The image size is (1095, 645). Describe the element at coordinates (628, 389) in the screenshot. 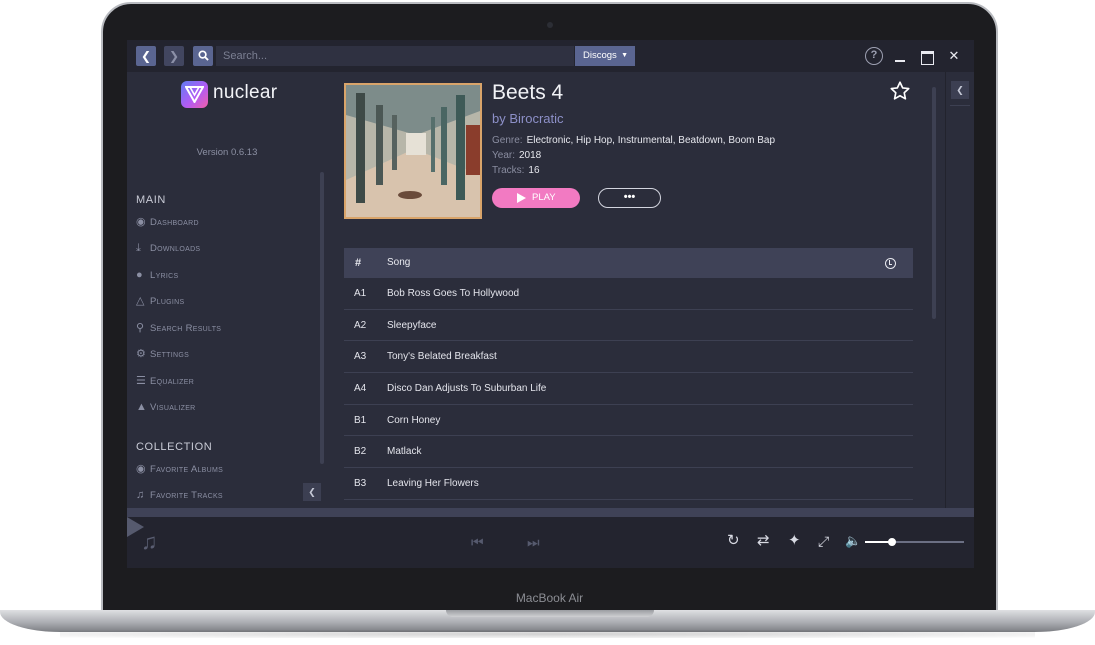

I see `table-row: A4 Disco Dan Adjusts To Suburban Life` at that location.